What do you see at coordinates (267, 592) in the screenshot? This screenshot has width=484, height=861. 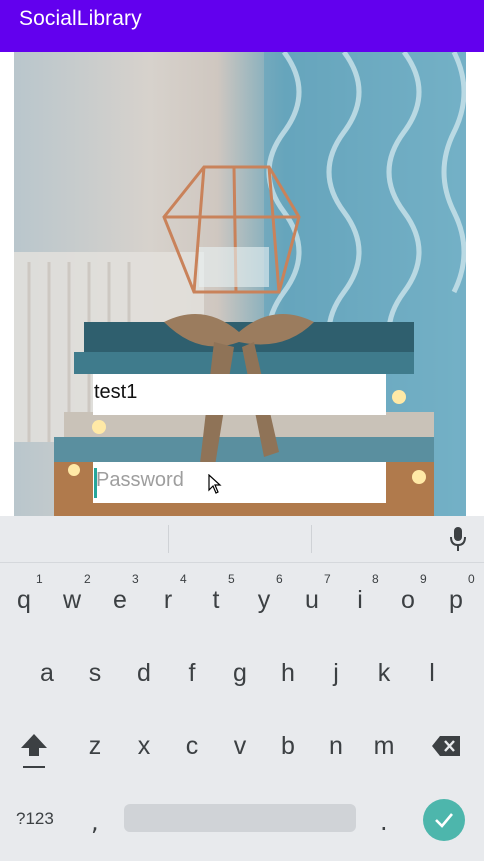 I see `key-y: 6y` at bounding box center [267, 592].